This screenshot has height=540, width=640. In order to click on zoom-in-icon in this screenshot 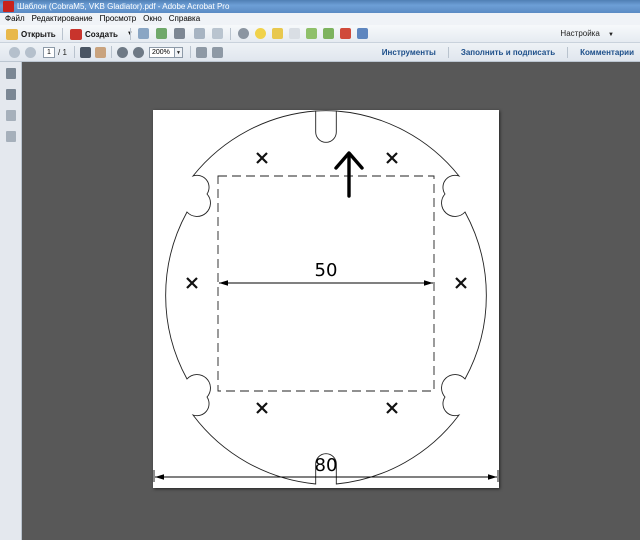, I will do `click(138, 52)`.